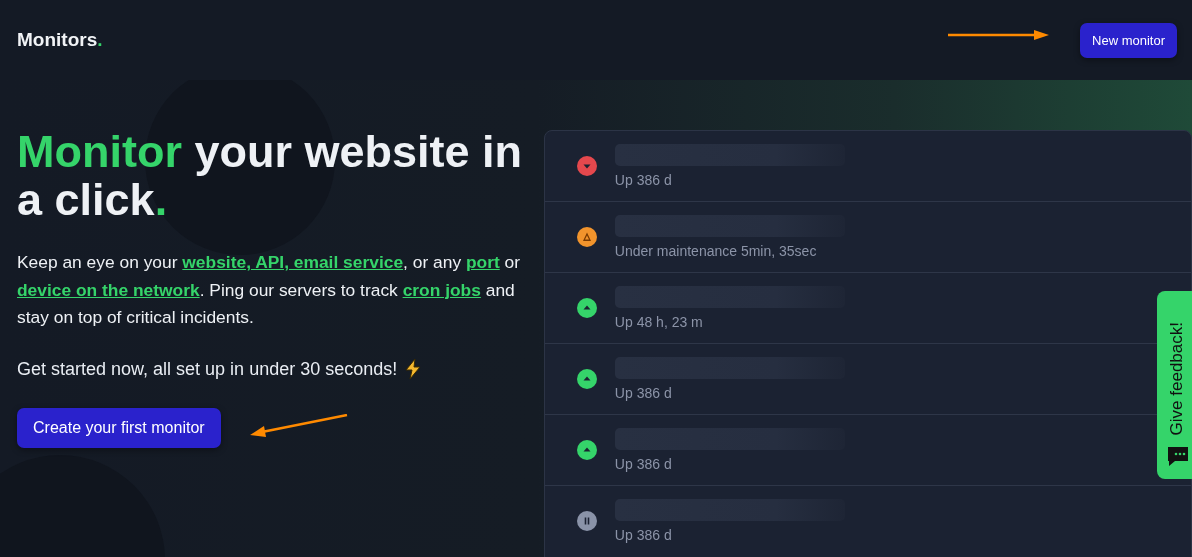 Image resolution: width=1192 pixels, height=557 pixels. What do you see at coordinates (1177, 456) in the screenshot?
I see `chat-bubble-icon` at bounding box center [1177, 456].